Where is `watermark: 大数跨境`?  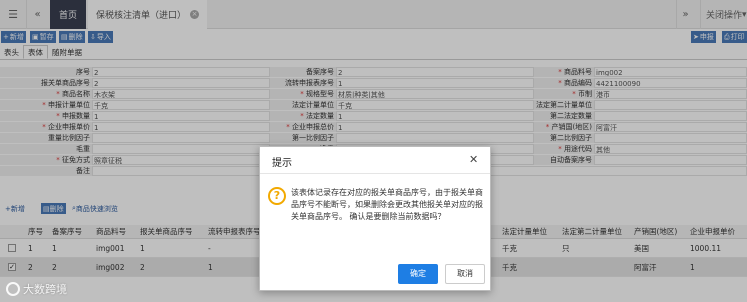 watermark: 大数跨境 is located at coordinates (36, 289).